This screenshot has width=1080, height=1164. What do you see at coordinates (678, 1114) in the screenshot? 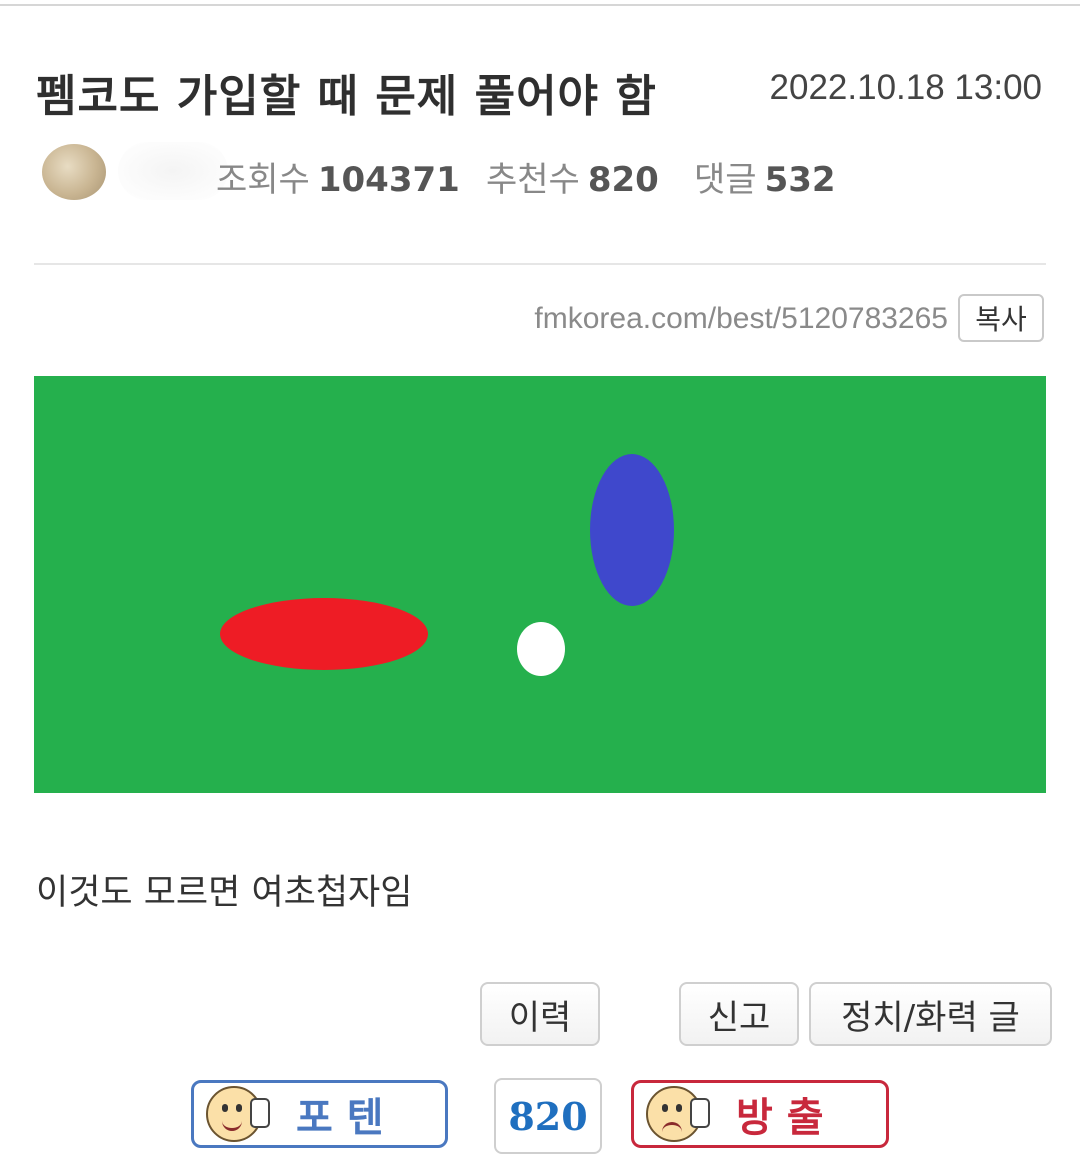
I see `thumbs-down-face-icon` at bounding box center [678, 1114].